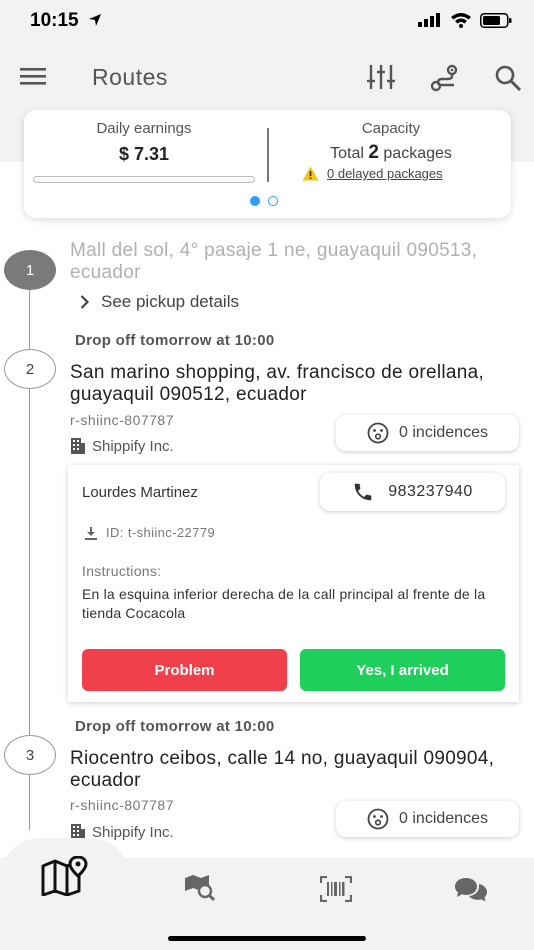 The image size is (534, 950). I want to click on capacity-total: Total 2 packages, so click(391, 153).